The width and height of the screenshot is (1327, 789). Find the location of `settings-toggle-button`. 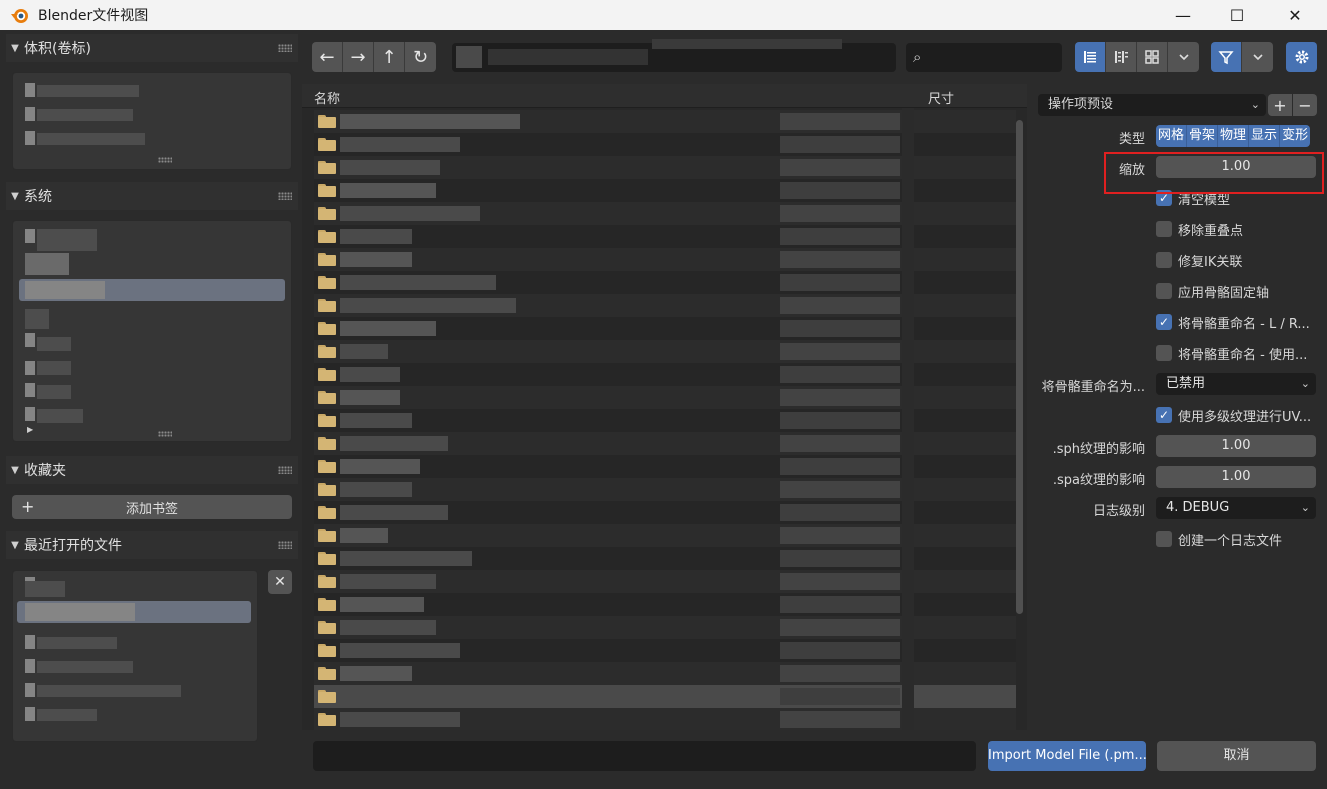

settings-toggle-button is located at coordinates (1301, 57).